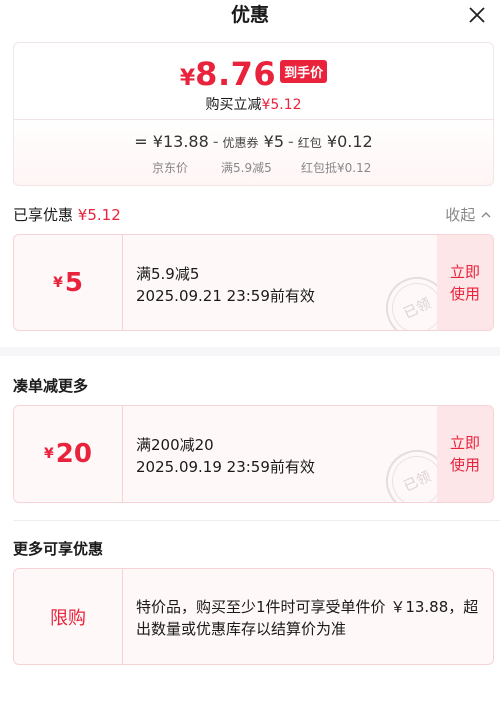 The height and width of the screenshot is (704, 500). I want to click on close-icon, so click(477, 15).